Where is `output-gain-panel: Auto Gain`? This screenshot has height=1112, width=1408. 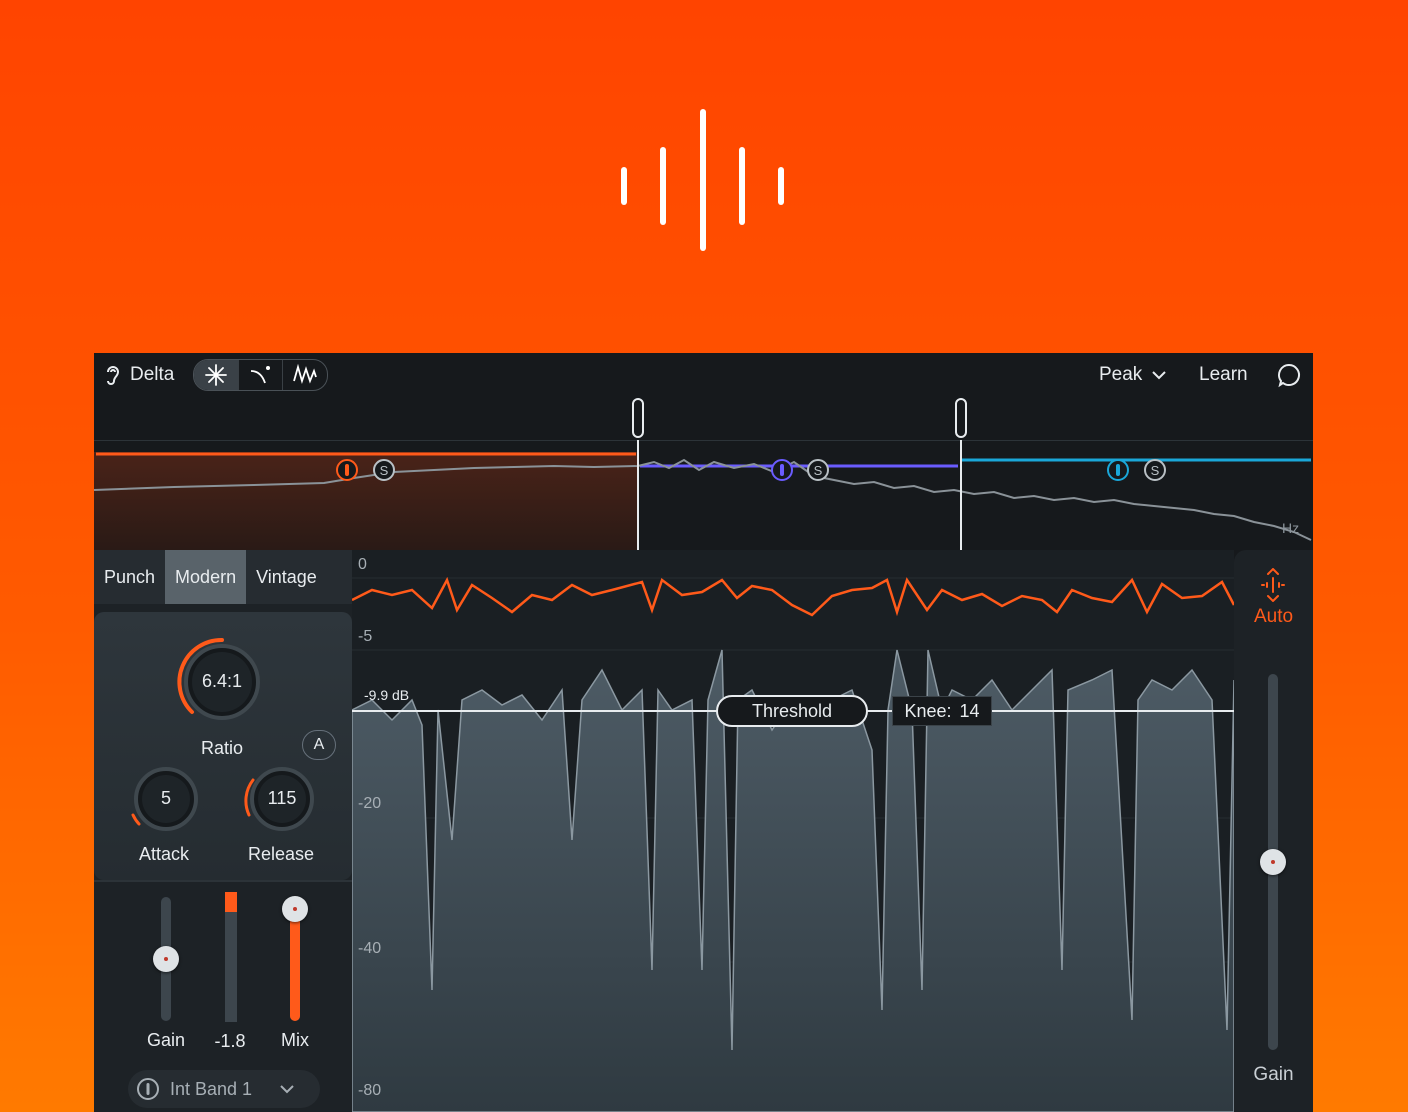
output-gain-panel: Auto Gain is located at coordinates (1273, 831).